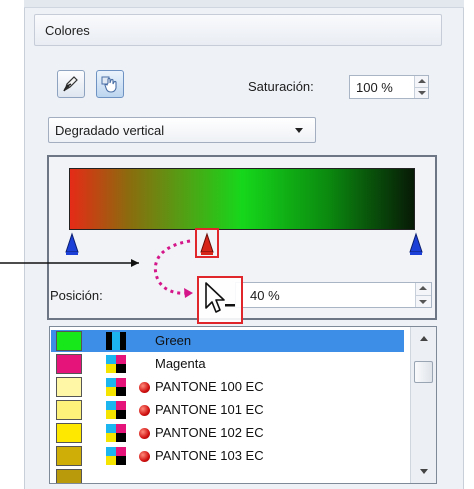  What do you see at coordinates (424, 471) in the screenshot?
I see `scroll-down-icon` at bounding box center [424, 471].